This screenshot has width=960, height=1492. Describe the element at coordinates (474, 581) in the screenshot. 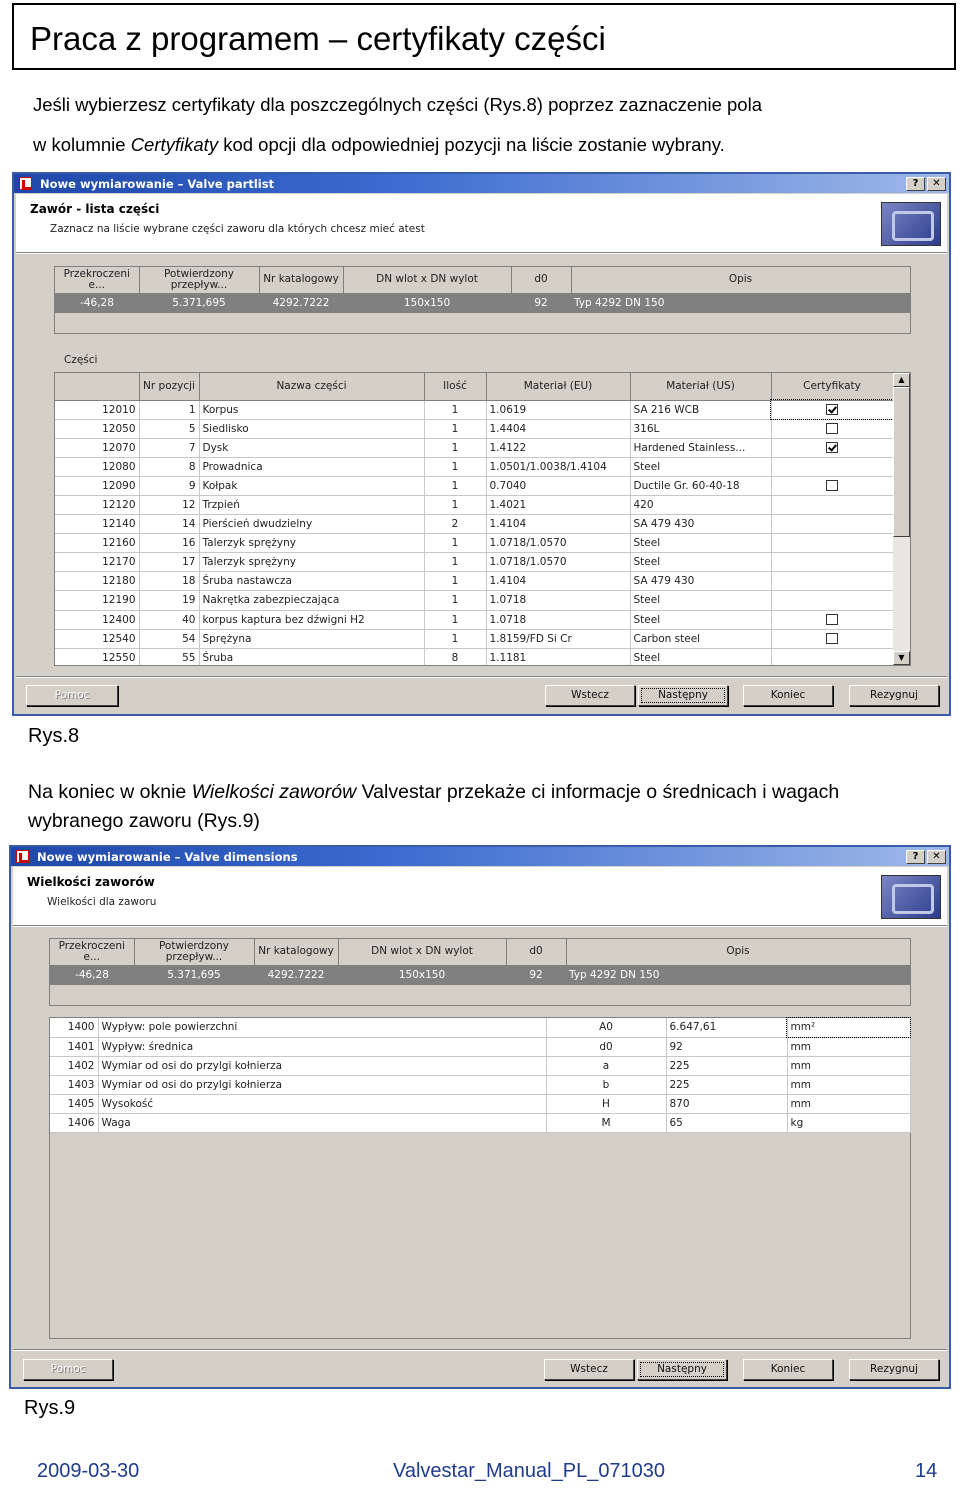

I see `table-row: 12180 18 Śruba nastawcza 1 1.4104 SA 479 430` at that location.